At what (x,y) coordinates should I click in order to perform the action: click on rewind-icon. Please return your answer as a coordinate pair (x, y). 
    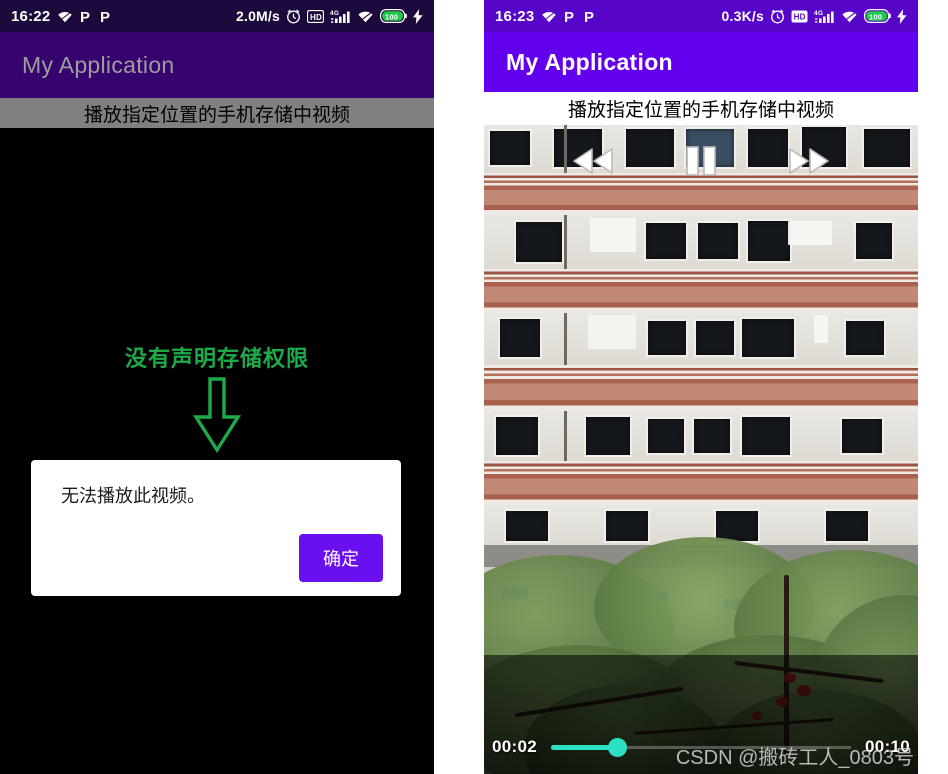
    Looking at the image, I should click on (593, 161).